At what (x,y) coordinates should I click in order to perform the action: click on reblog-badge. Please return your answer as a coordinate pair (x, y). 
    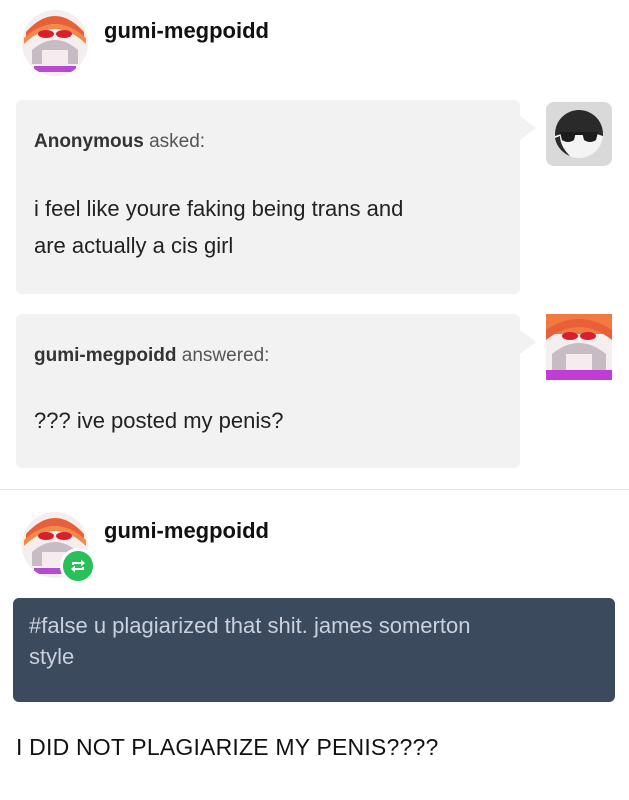
    Looking at the image, I should click on (78, 566).